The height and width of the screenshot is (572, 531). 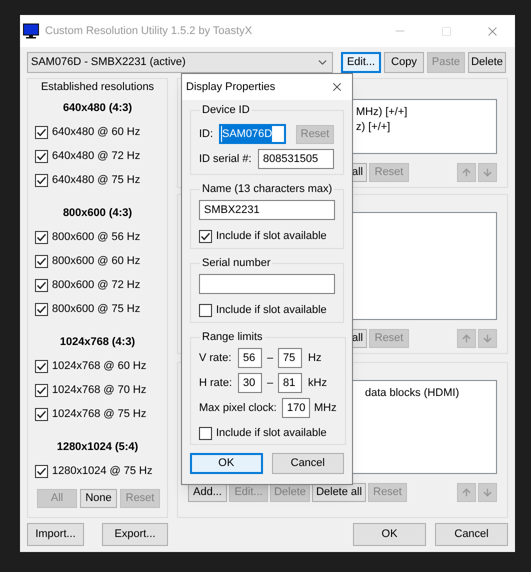 I want to click on input-field: 81, so click(x=290, y=383).